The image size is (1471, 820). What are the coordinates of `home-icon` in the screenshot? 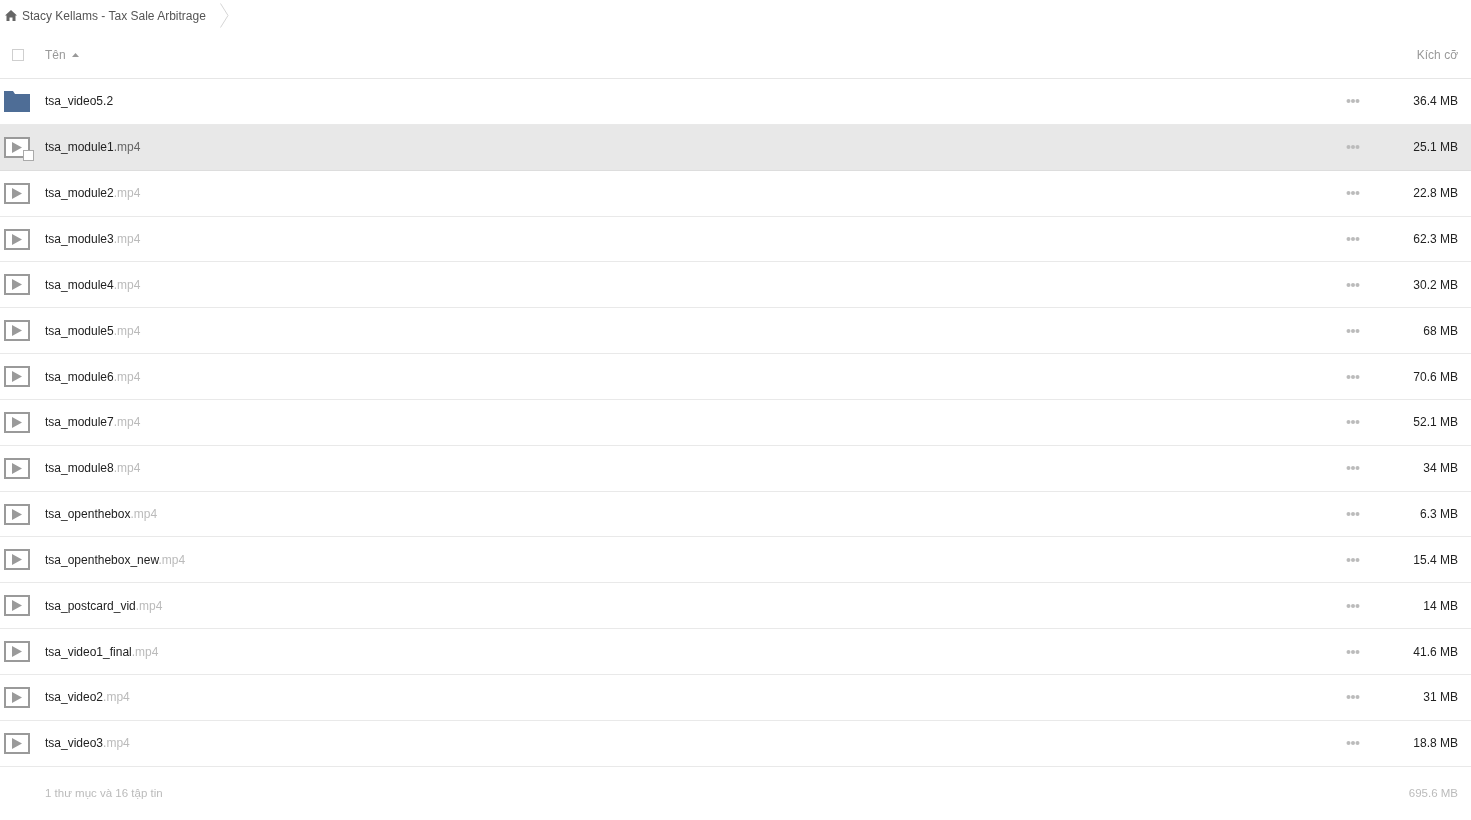 It's located at (11, 16).